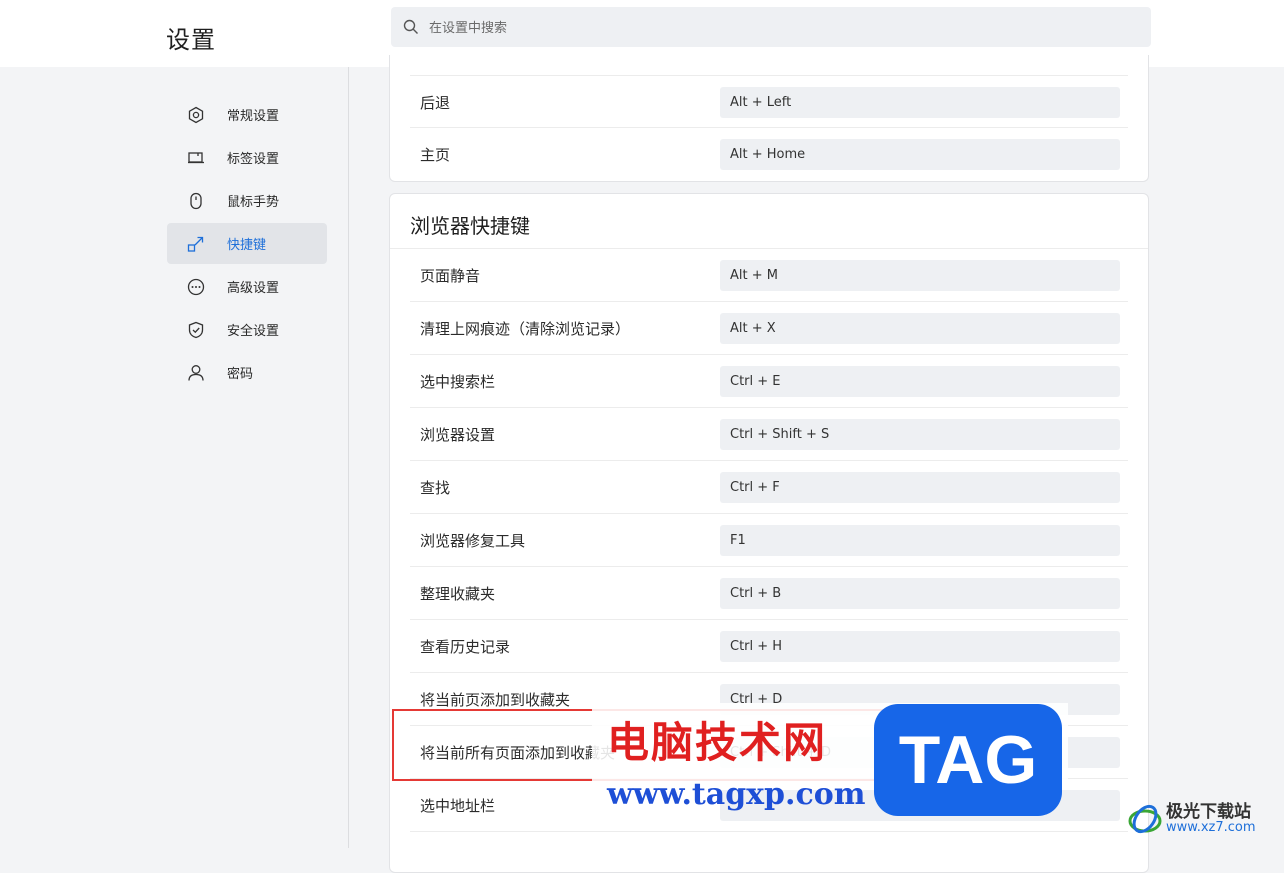 Image resolution: width=1284 pixels, height=873 pixels. I want to click on sidebar-item-shortcuts: 快捷键, so click(247, 243).